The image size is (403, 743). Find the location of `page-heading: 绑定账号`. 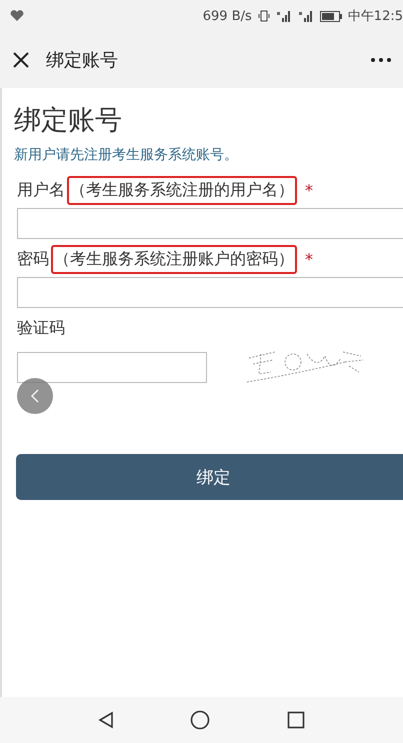

page-heading: 绑定账号 is located at coordinates (68, 121).